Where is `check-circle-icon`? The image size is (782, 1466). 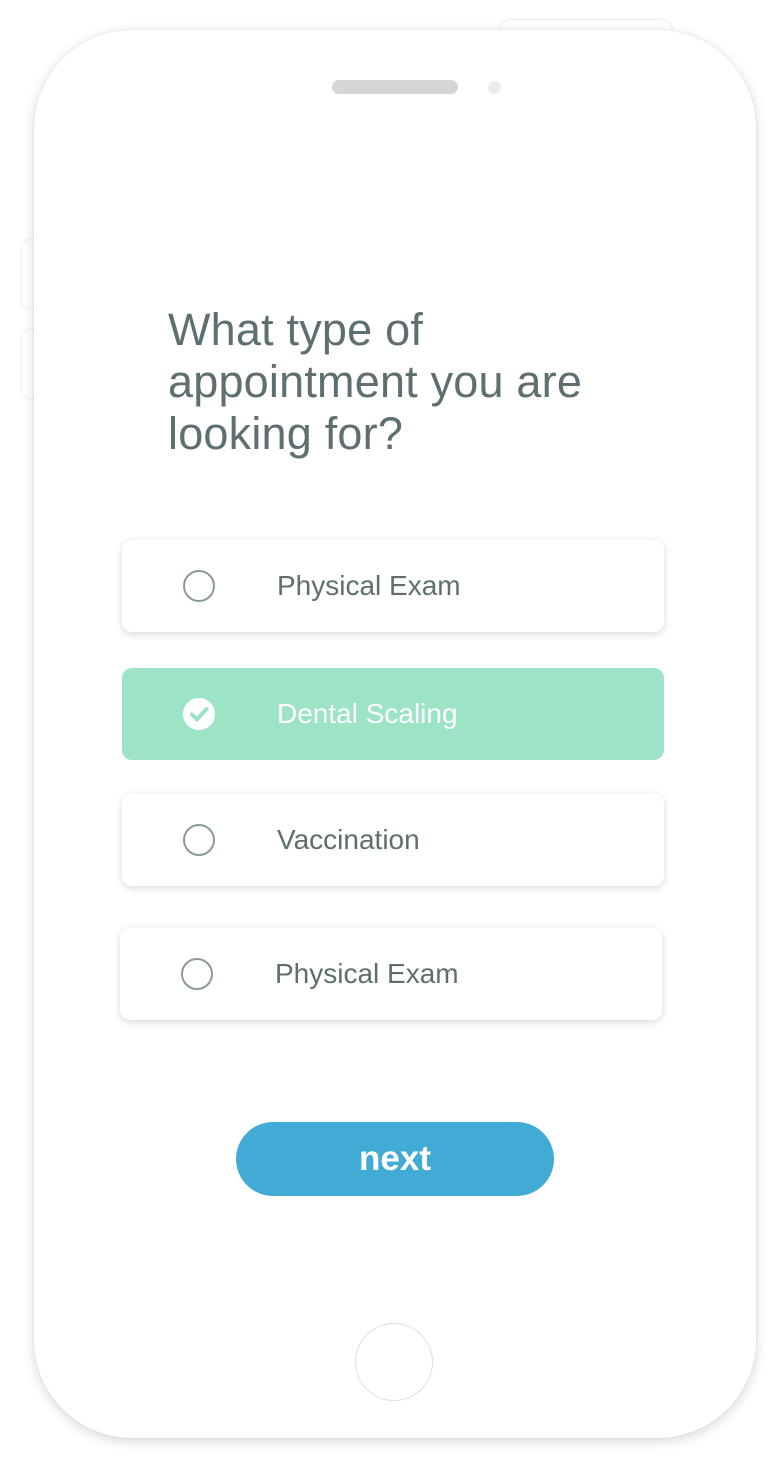 check-circle-icon is located at coordinates (199, 714).